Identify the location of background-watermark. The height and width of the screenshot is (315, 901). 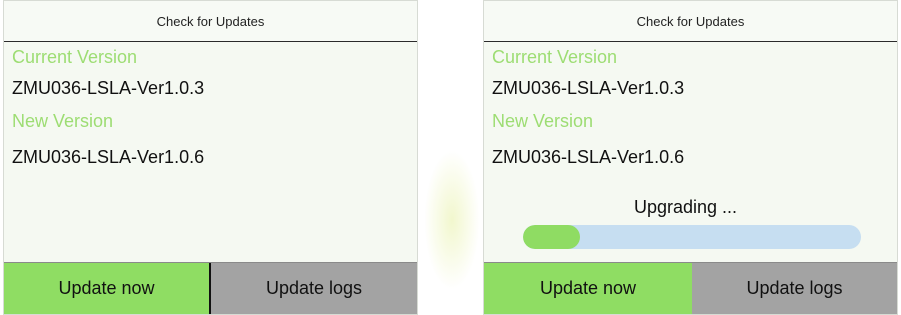
(452, 220).